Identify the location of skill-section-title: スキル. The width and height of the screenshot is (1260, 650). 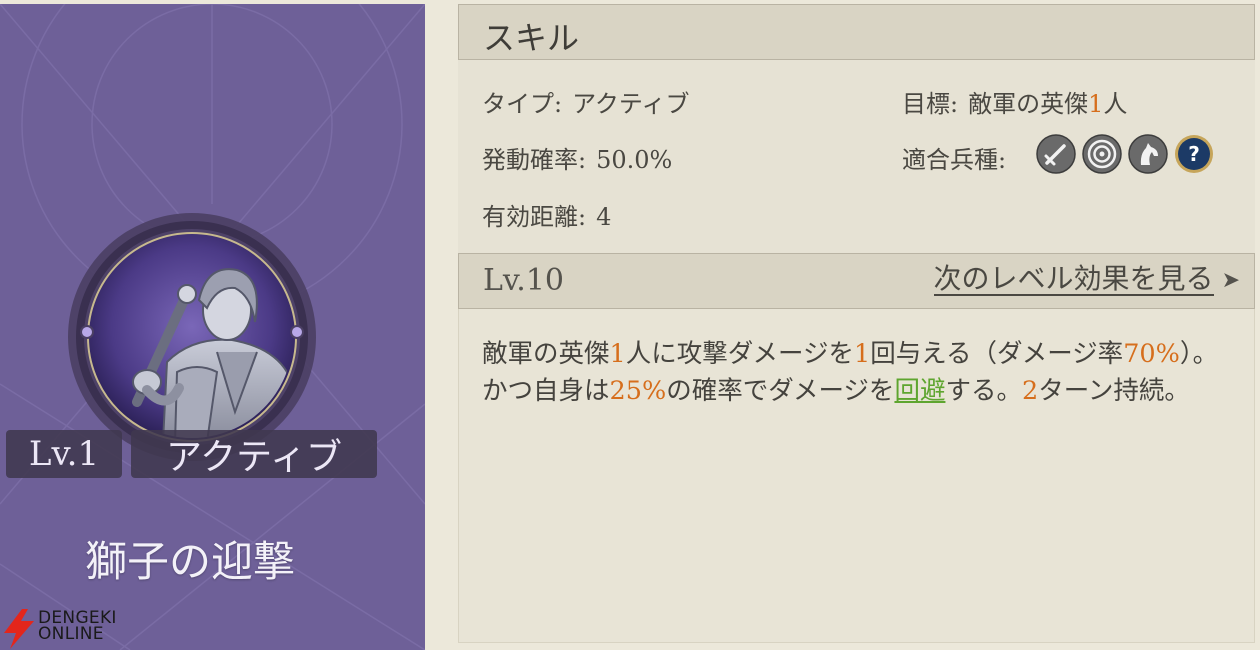
(531, 38).